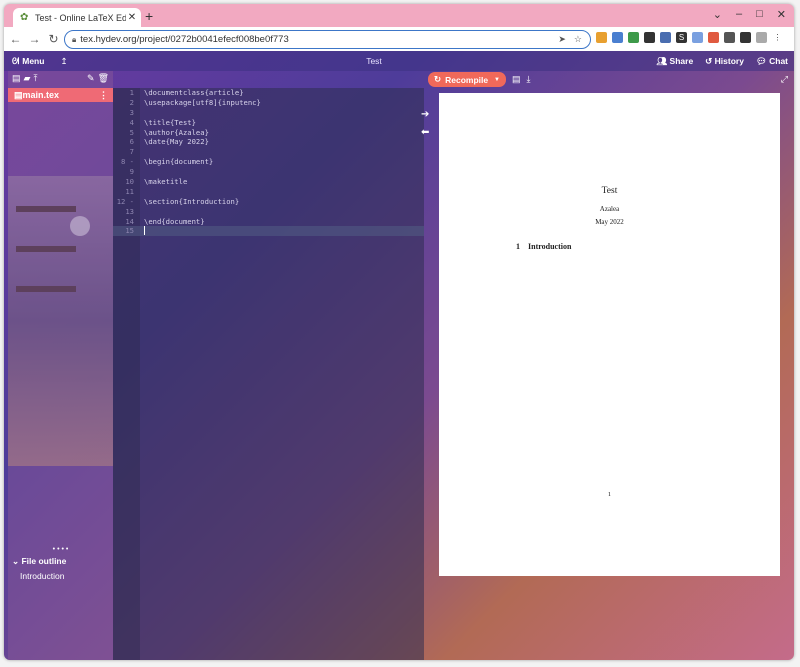  What do you see at coordinates (529, 79) in the screenshot?
I see `download-pdf-icon: ⤓` at bounding box center [529, 79].